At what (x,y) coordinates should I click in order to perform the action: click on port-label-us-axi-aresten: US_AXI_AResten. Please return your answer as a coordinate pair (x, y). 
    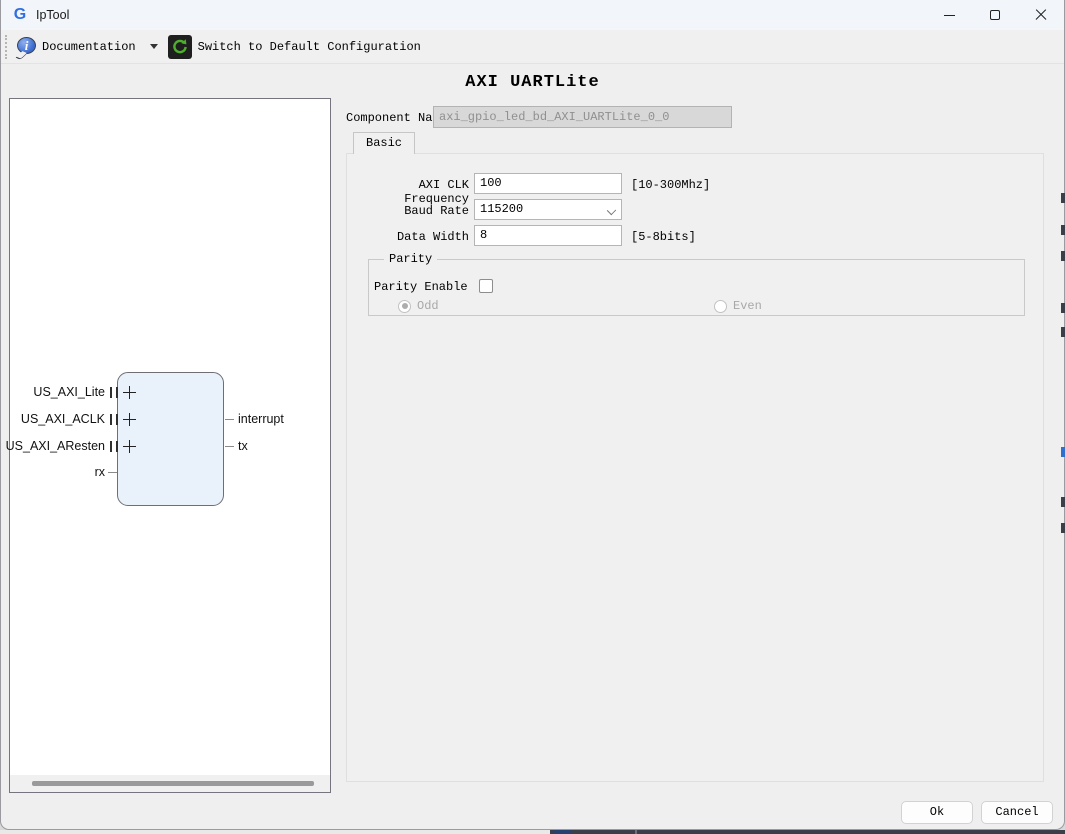
    Looking at the image, I should click on (55, 446).